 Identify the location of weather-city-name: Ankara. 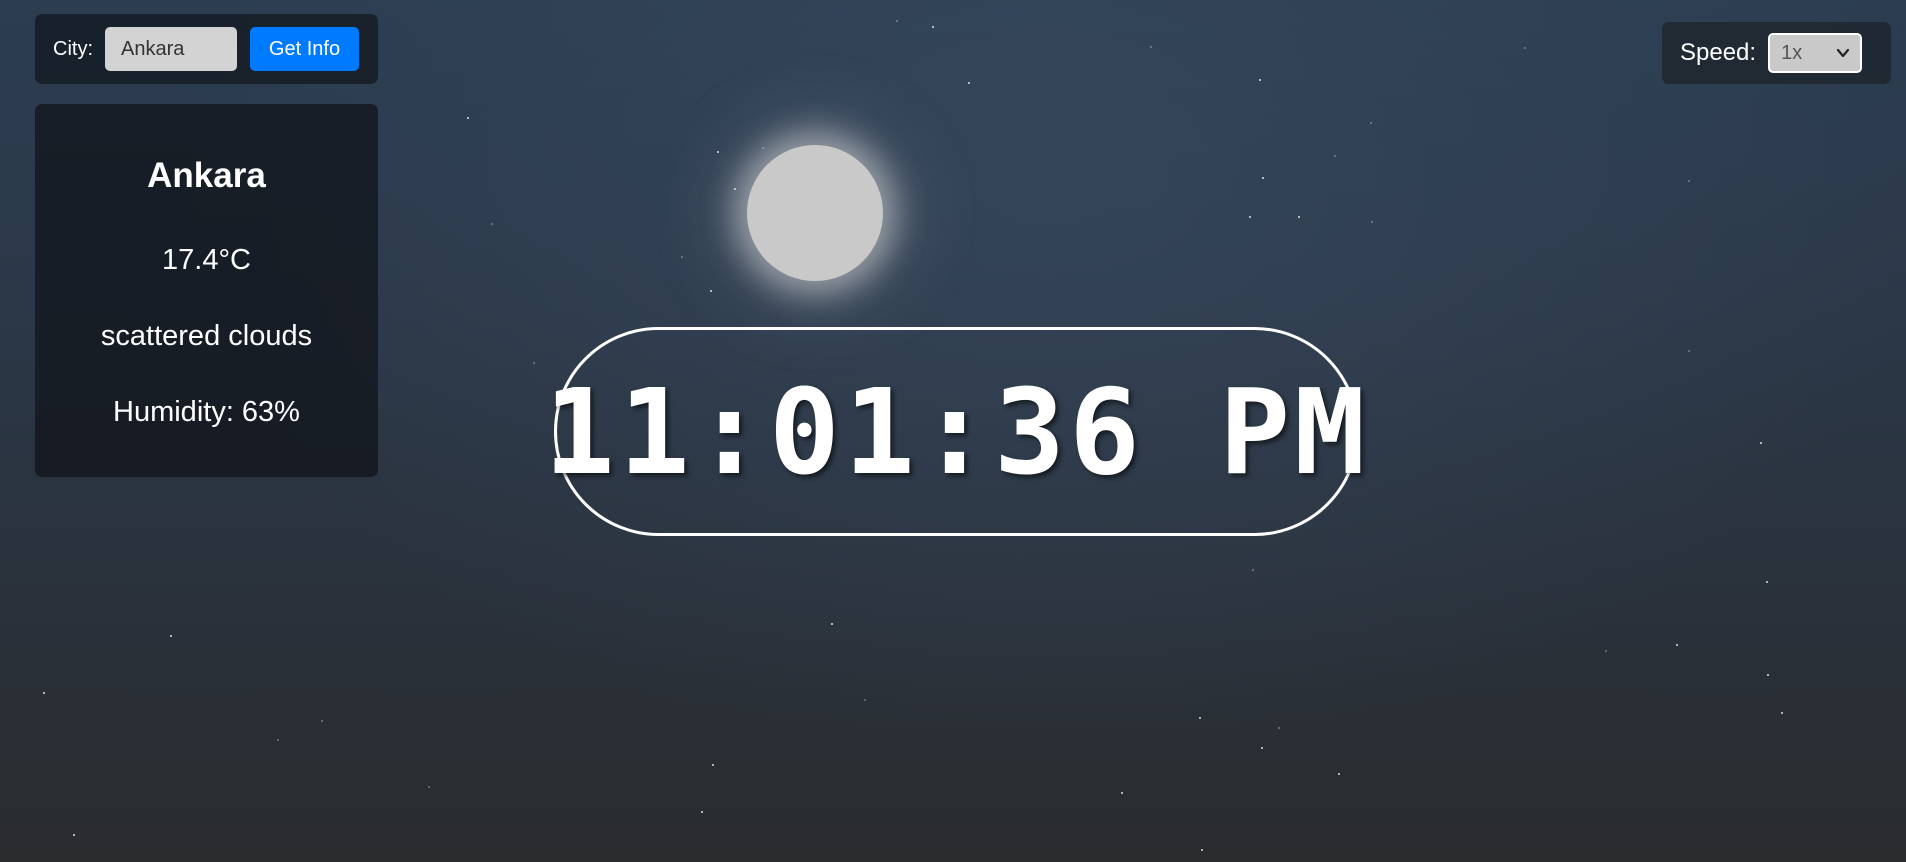
(206, 175).